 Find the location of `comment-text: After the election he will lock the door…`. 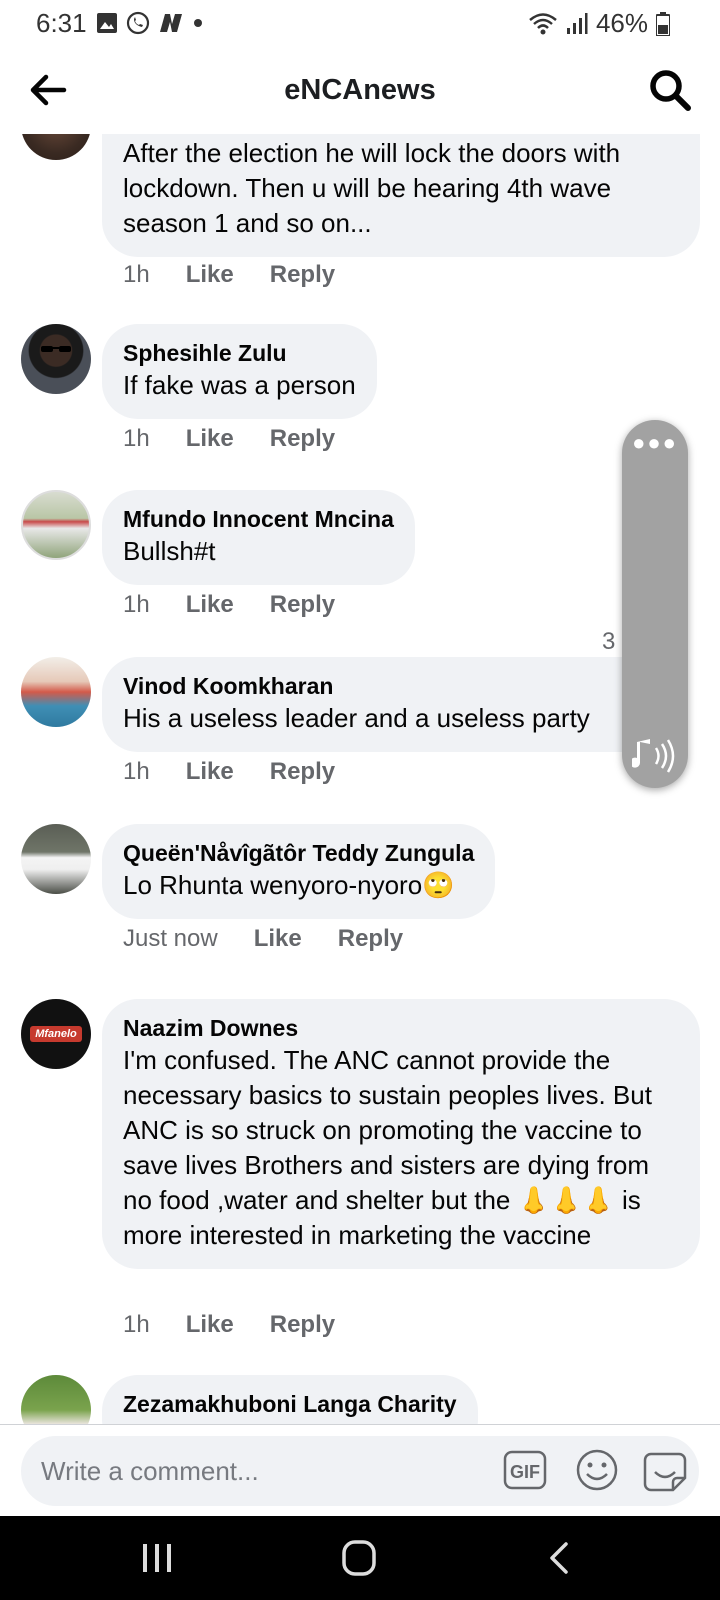

comment-text: After the election he will lock the door… is located at coordinates (372, 188).